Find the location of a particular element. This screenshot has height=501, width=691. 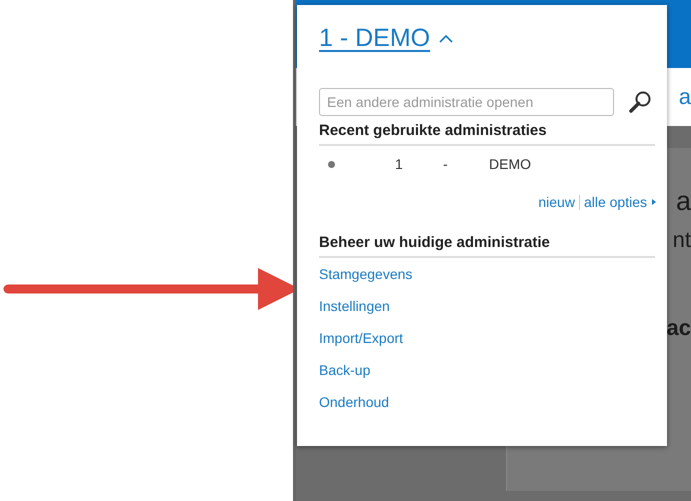

menu-link: Instellingen is located at coordinates (488, 306).